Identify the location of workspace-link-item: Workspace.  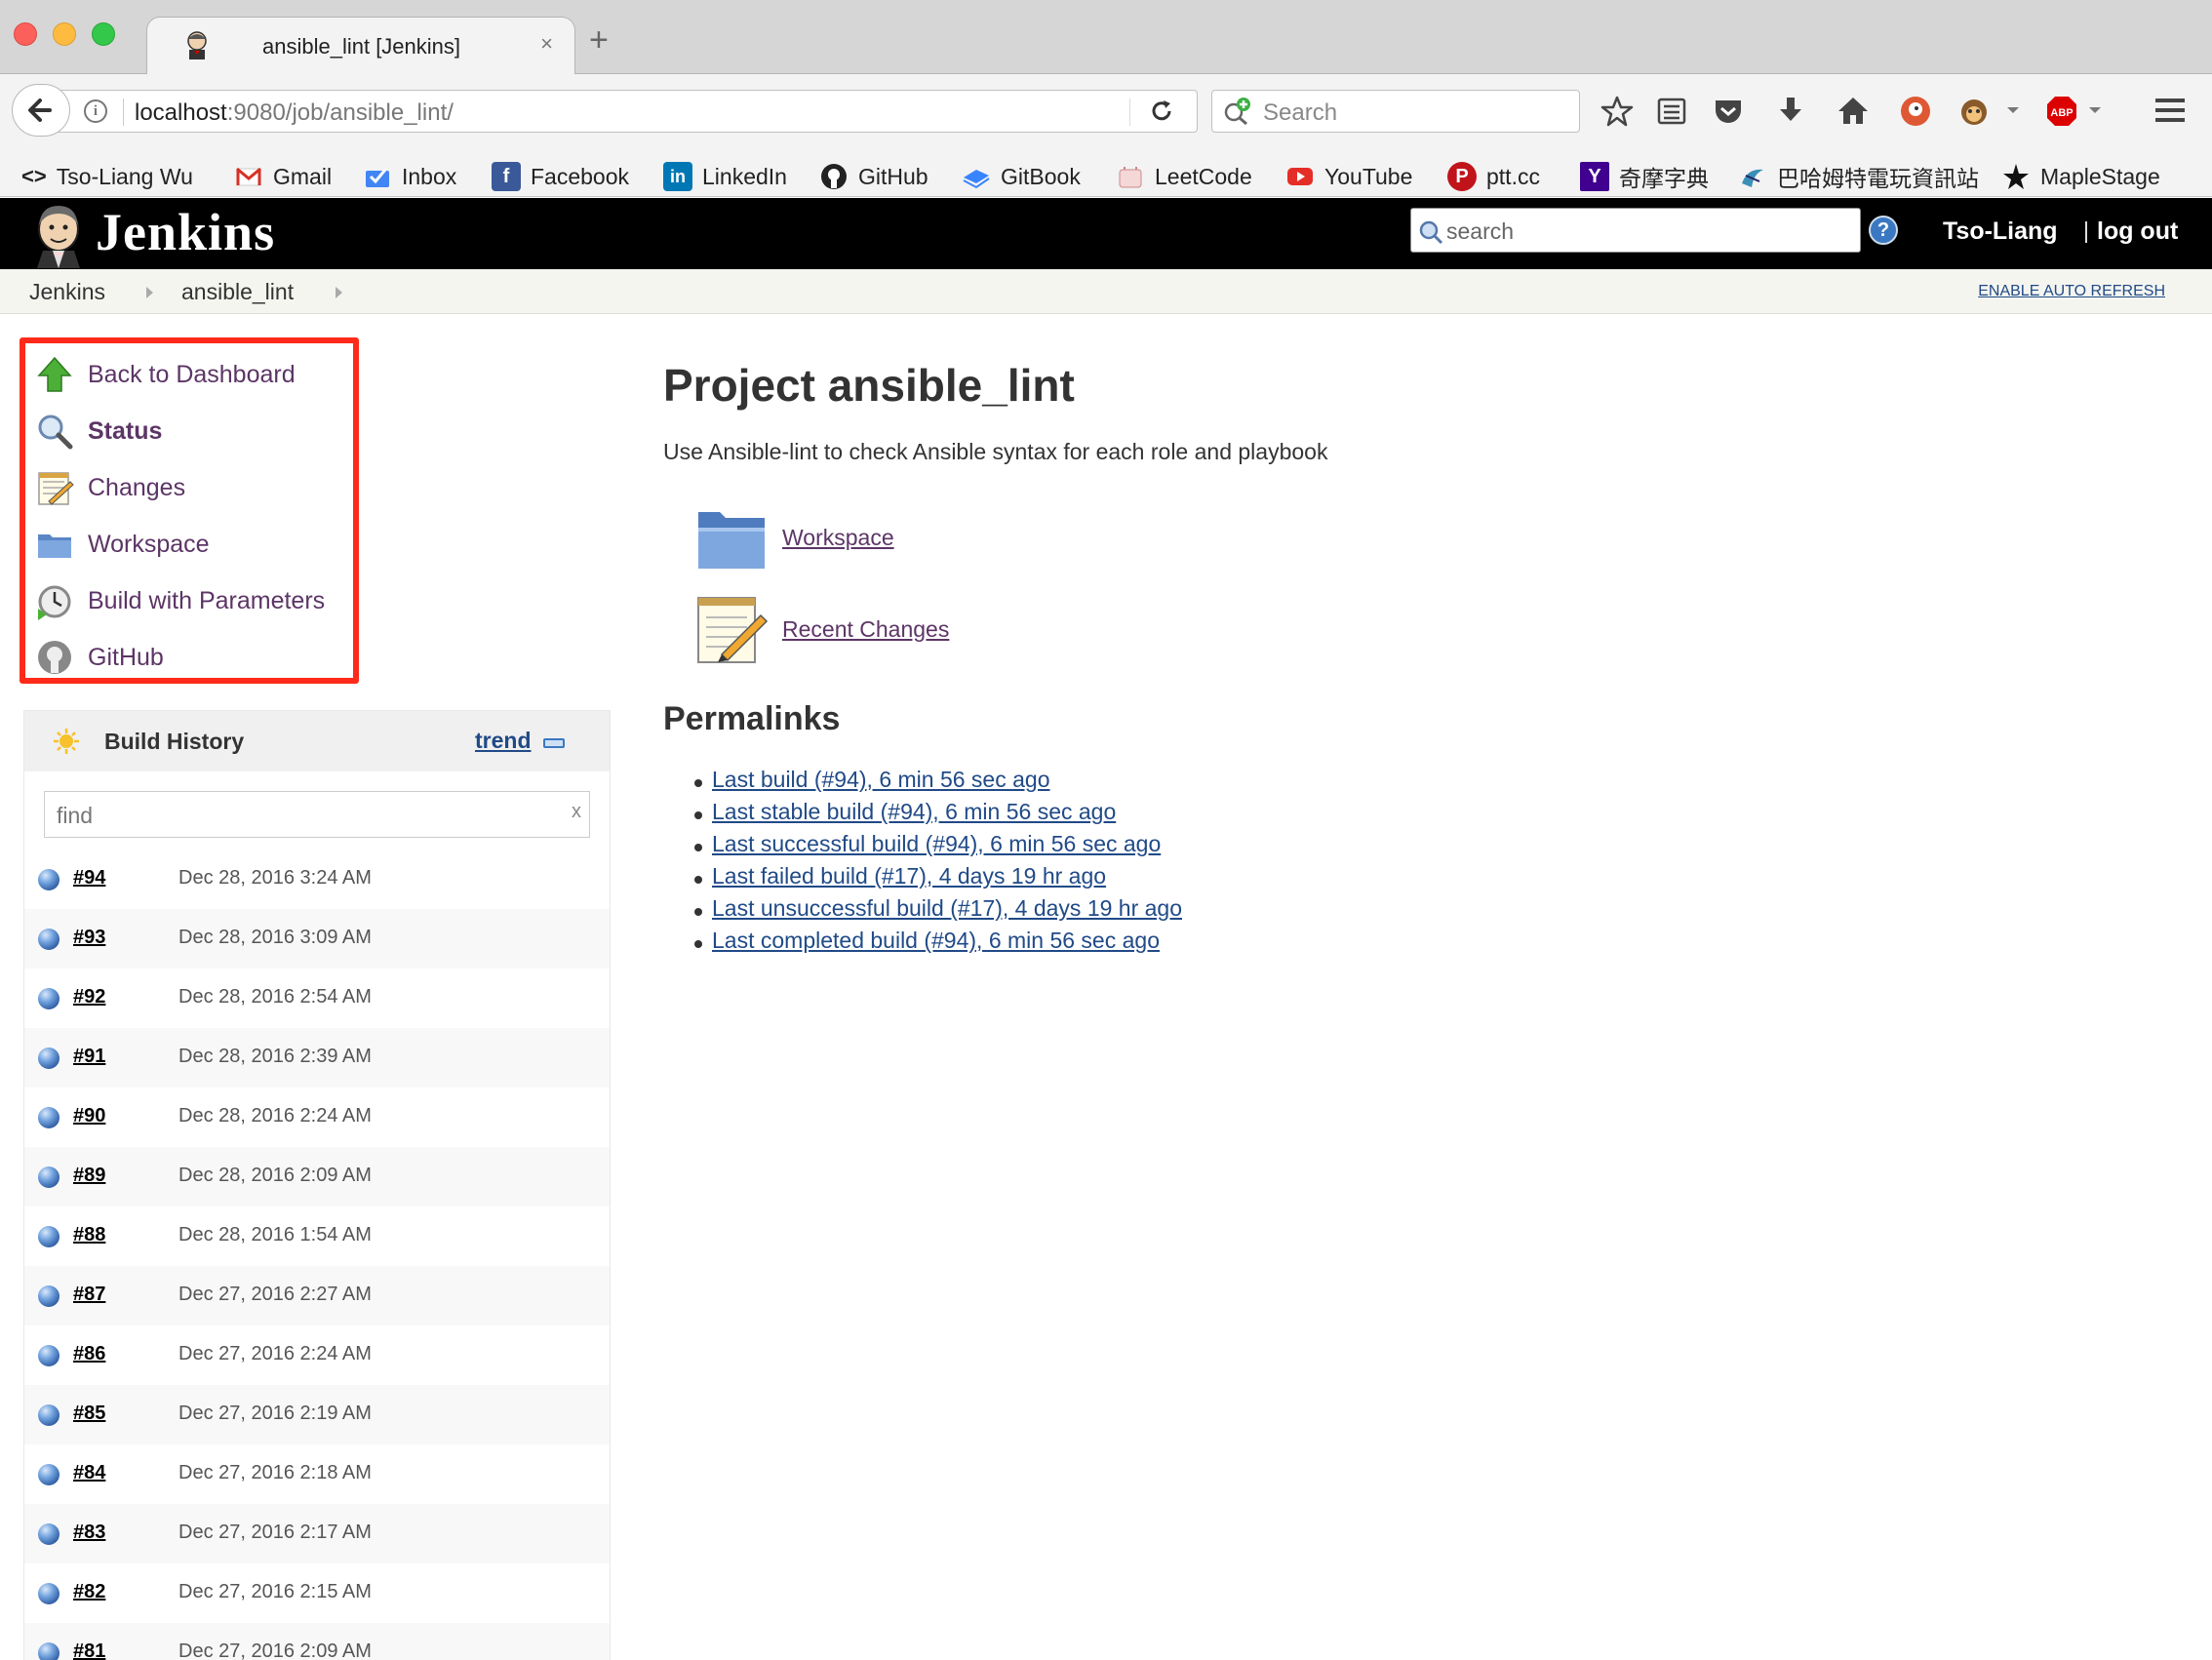
(794, 537).